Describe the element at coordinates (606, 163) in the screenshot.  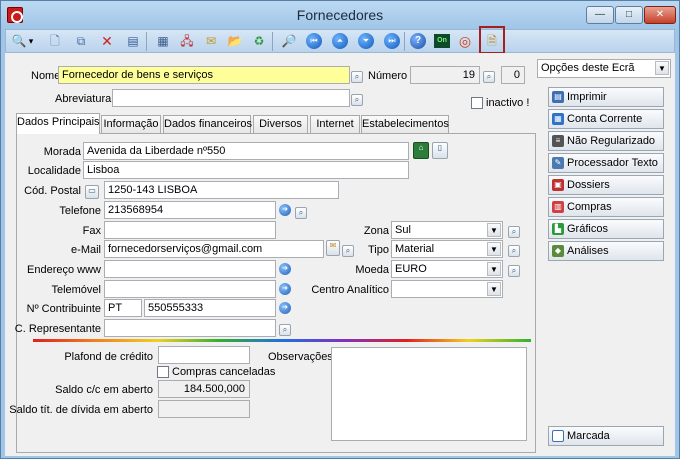
I see `processador-texto-button: ✎ Processador Texto` at that location.